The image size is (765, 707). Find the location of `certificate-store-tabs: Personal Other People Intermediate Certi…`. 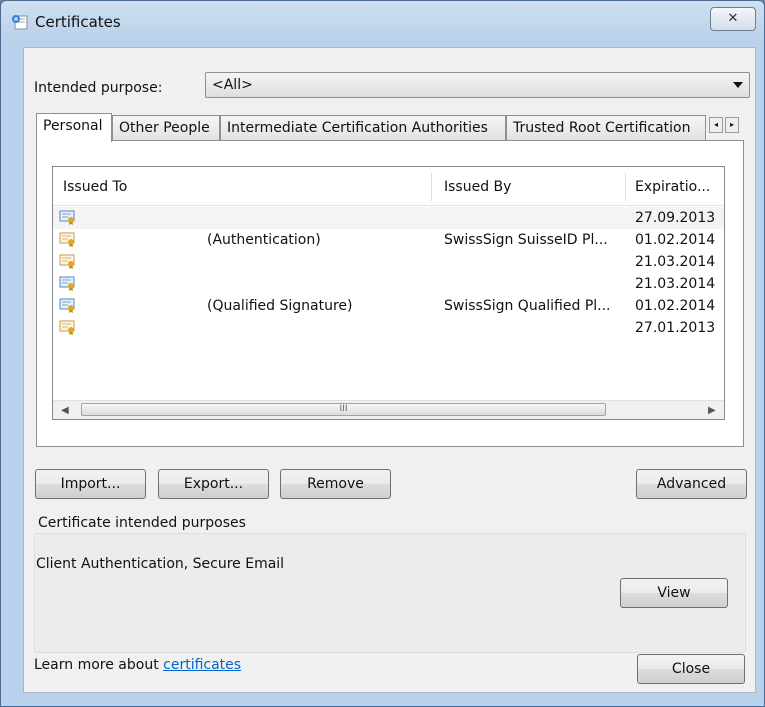

certificate-store-tabs: Personal Other People Intermediate Certi… is located at coordinates (390, 127).